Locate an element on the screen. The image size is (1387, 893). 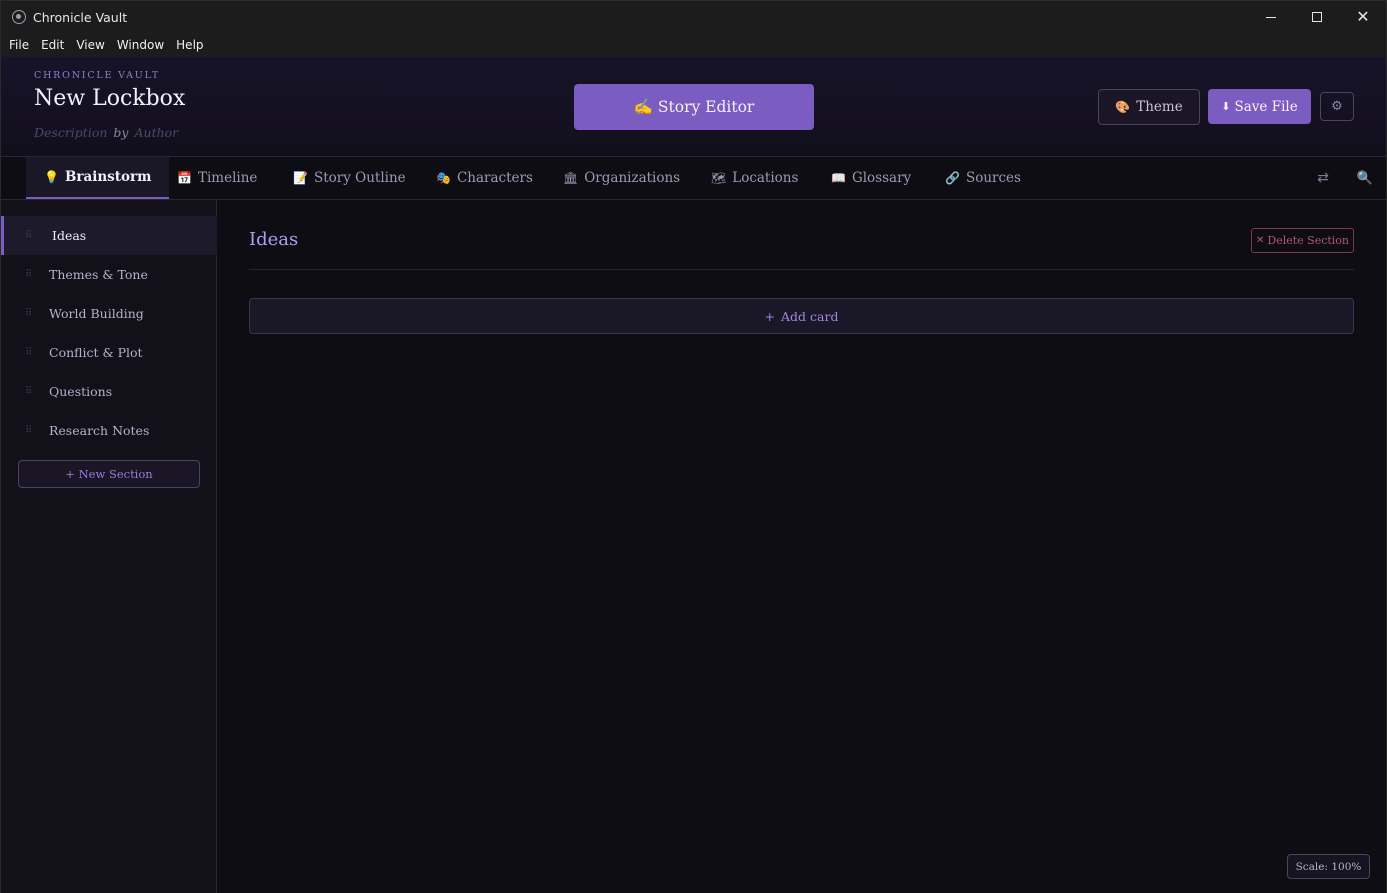
tab-label: Locations is located at coordinates (765, 178).